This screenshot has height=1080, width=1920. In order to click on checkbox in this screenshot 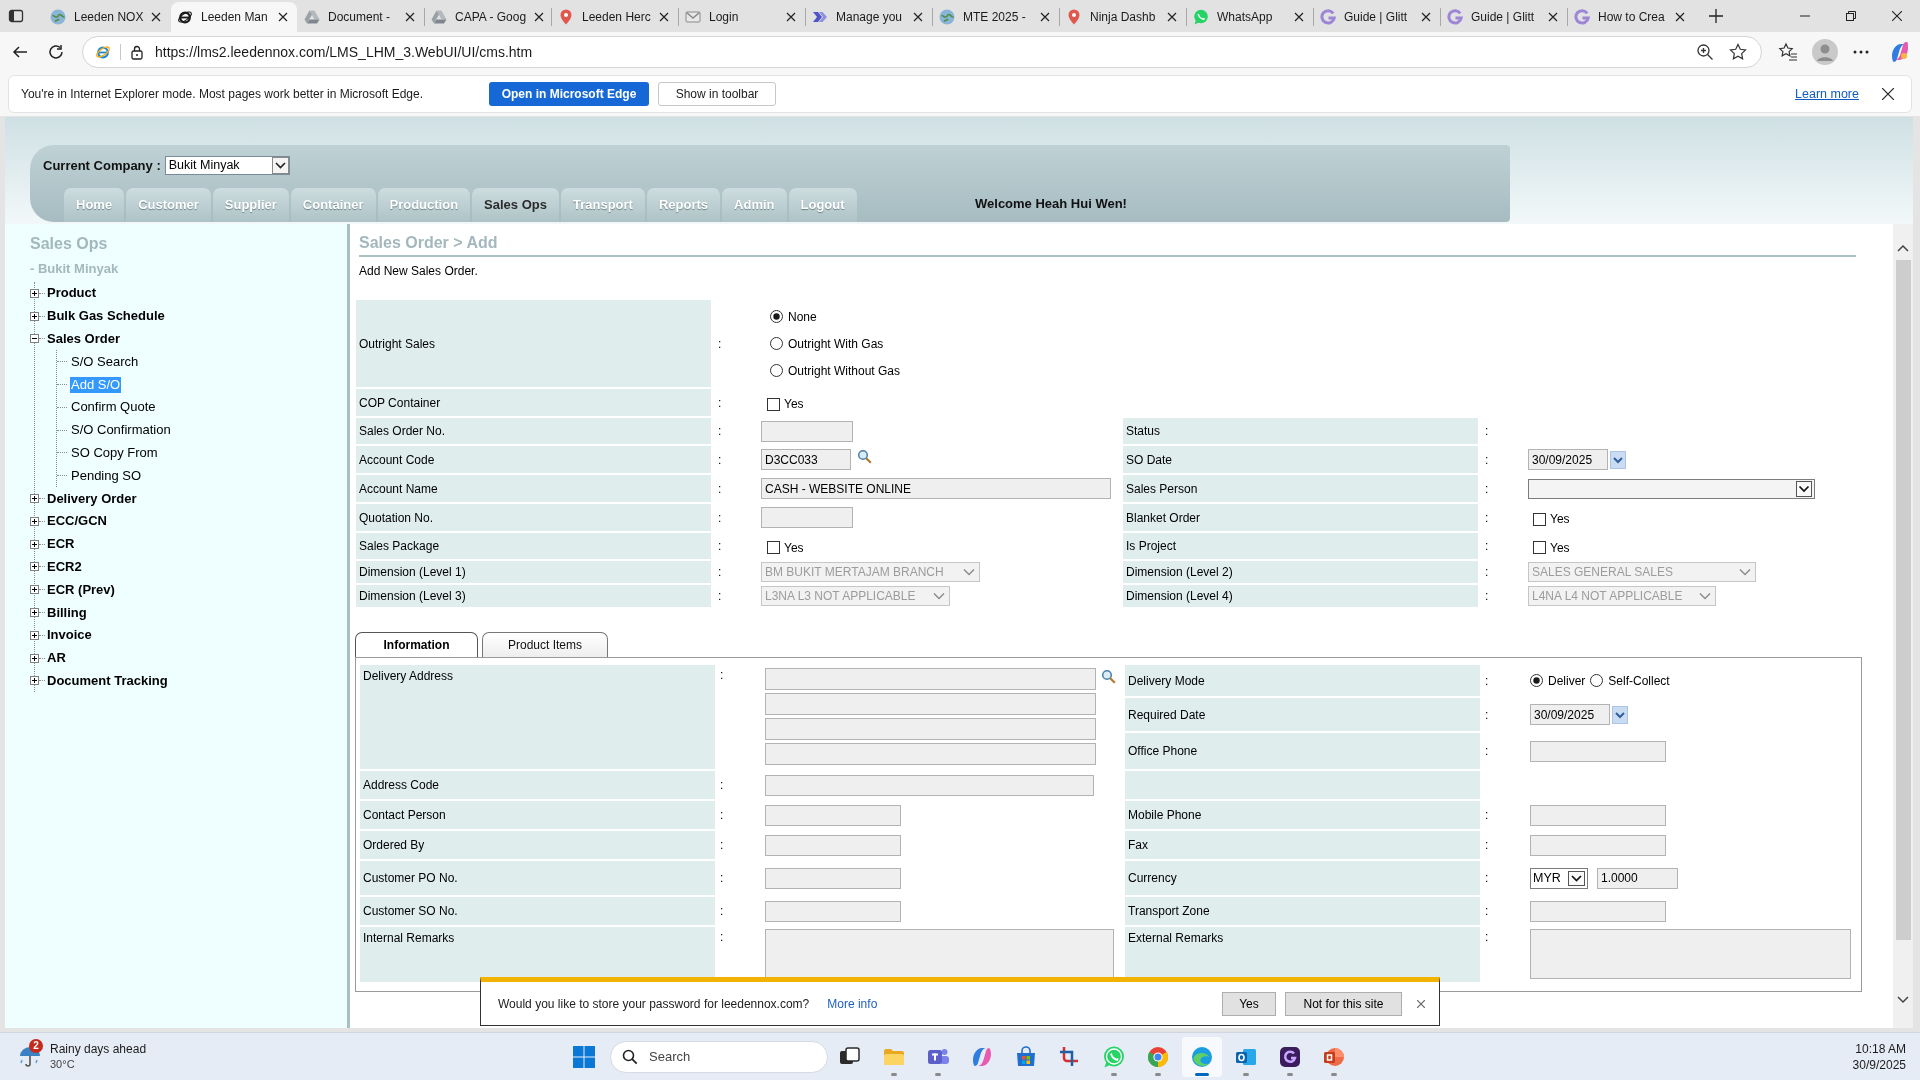, I will do `click(1539, 519)`.